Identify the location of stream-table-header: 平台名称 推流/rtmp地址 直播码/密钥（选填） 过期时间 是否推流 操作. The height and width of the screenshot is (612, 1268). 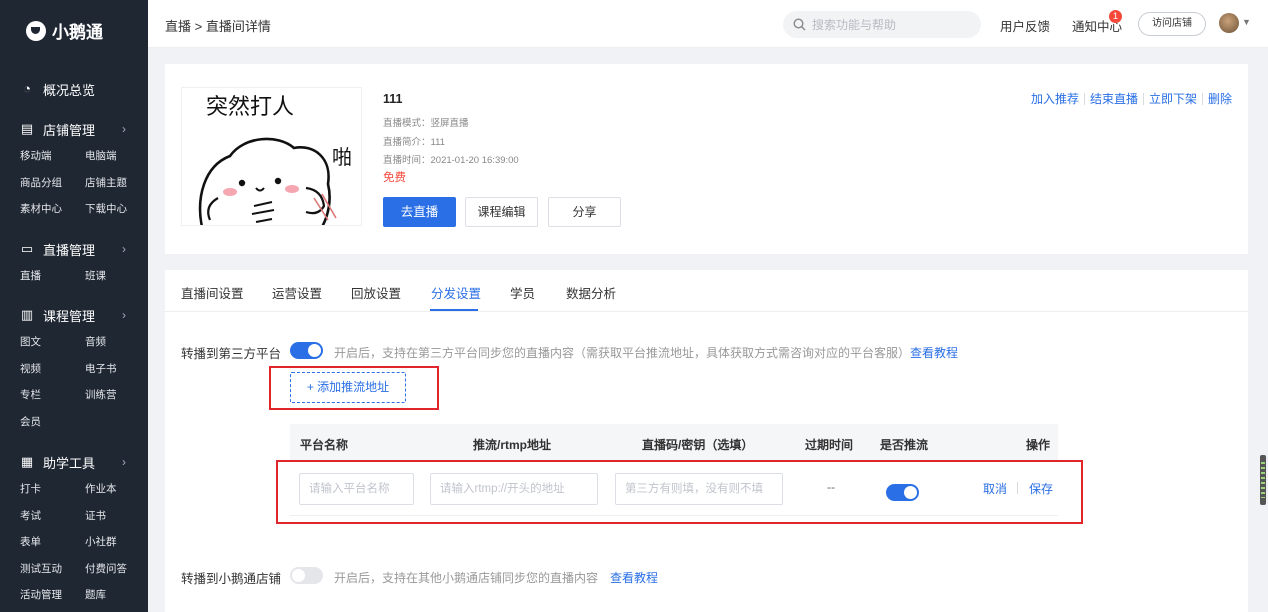
(674, 442).